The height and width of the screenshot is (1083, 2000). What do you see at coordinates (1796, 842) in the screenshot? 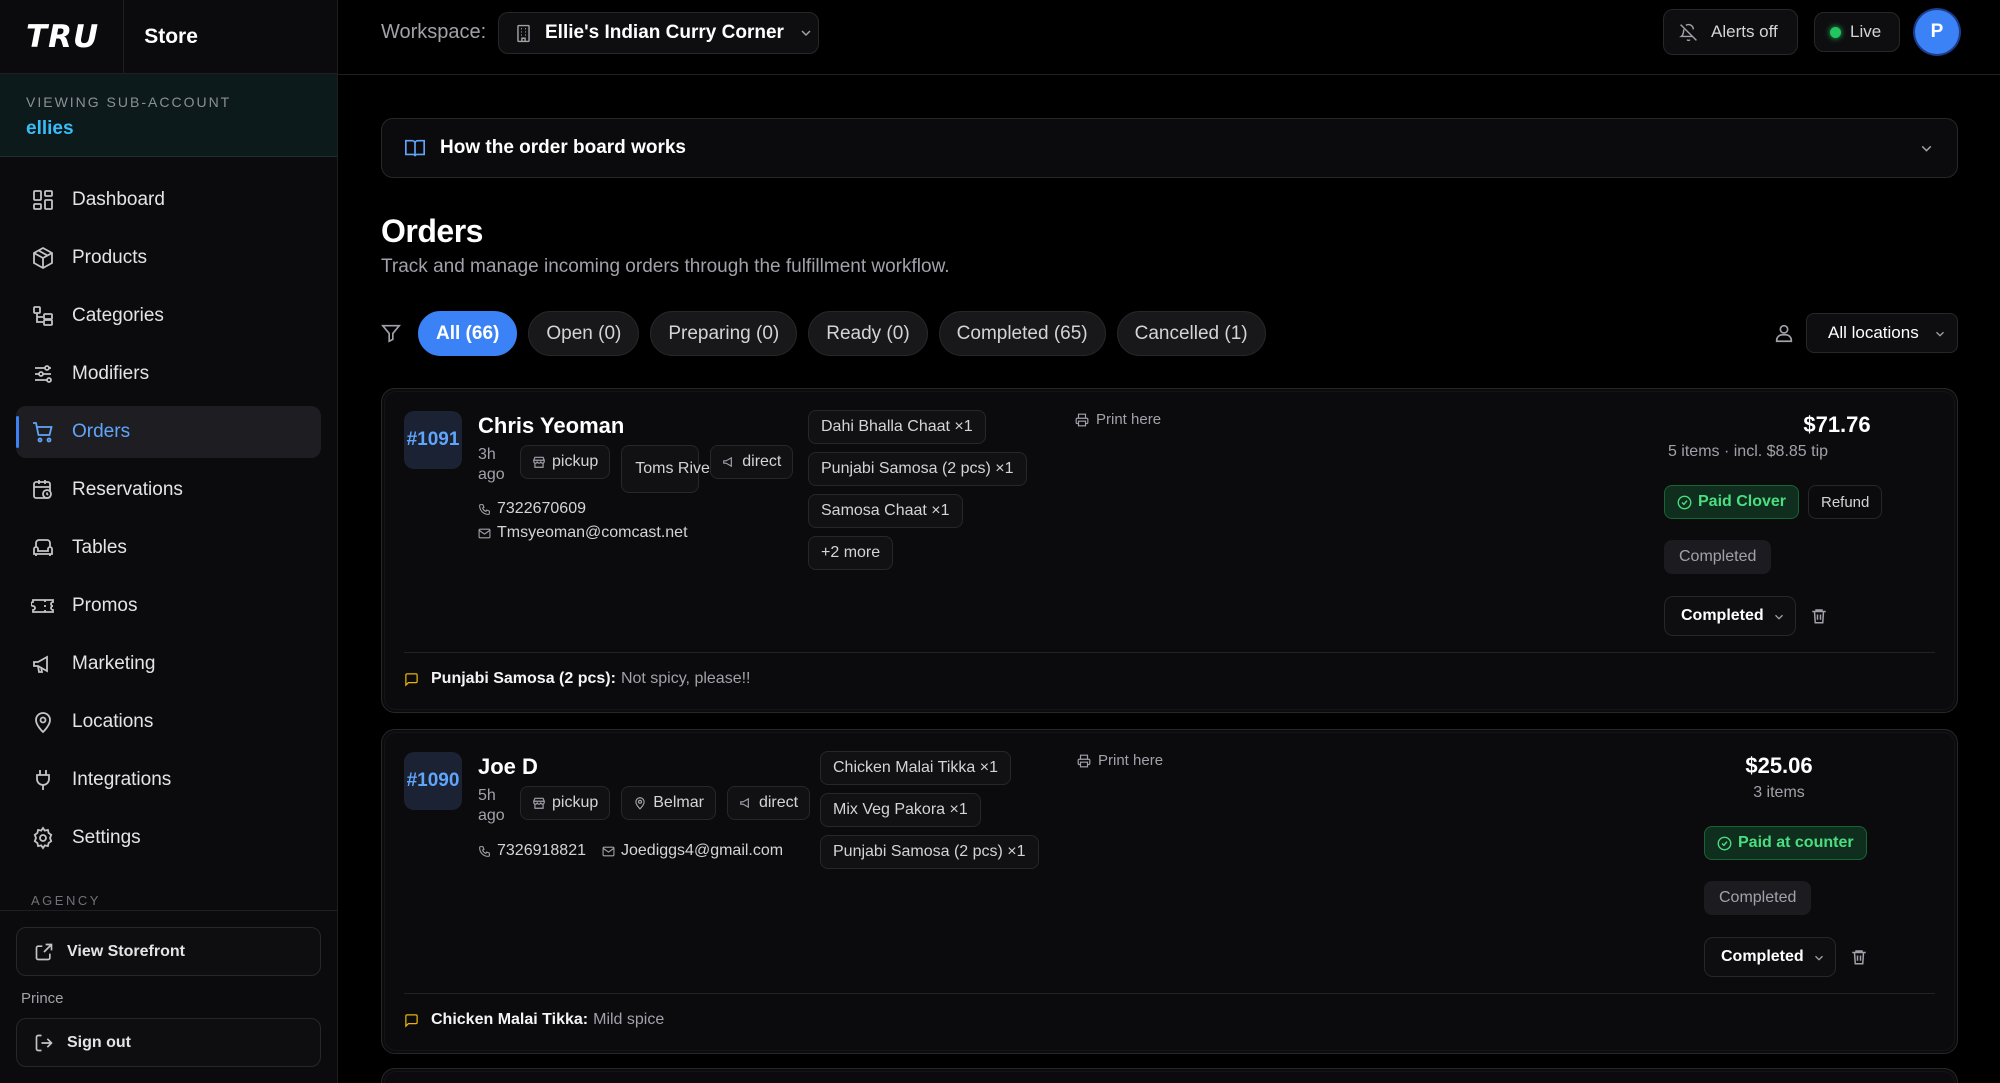
I see `payment-label: Paid at counter` at bounding box center [1796, 842].